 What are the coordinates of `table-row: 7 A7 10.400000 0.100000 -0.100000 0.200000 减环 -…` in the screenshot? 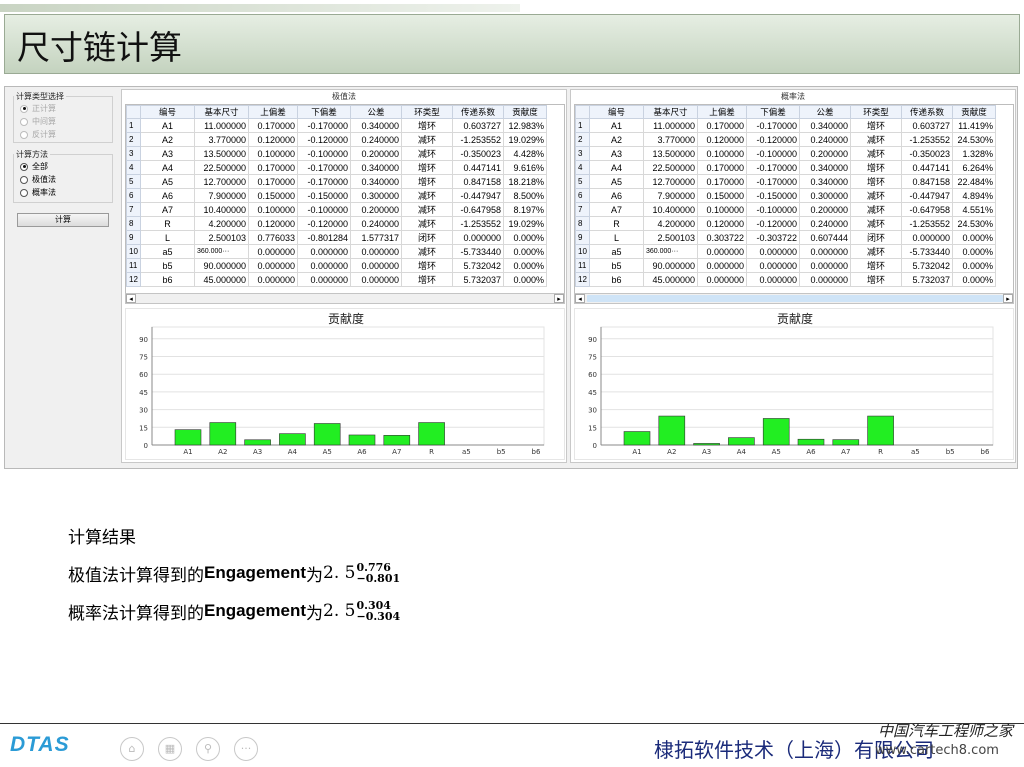 It's located at (336, 209).